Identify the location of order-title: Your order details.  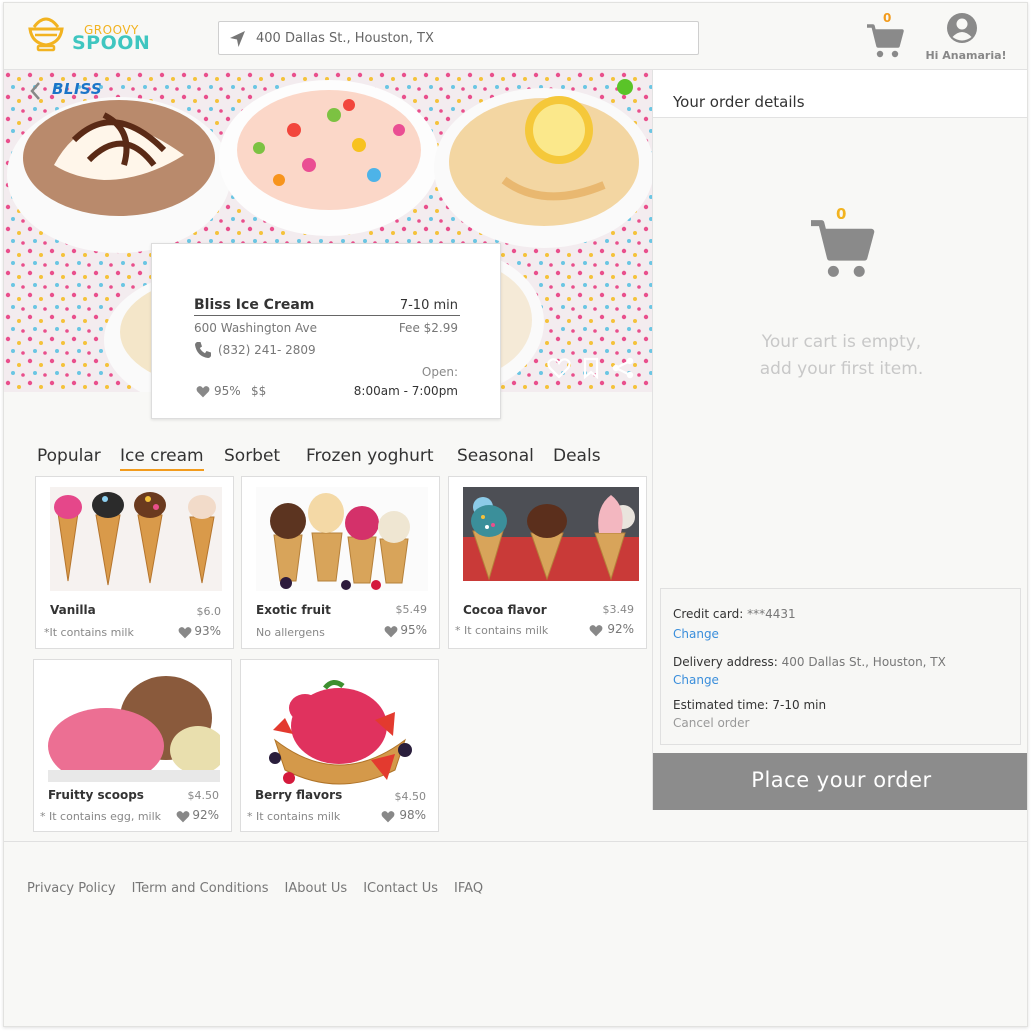
(739, 102).